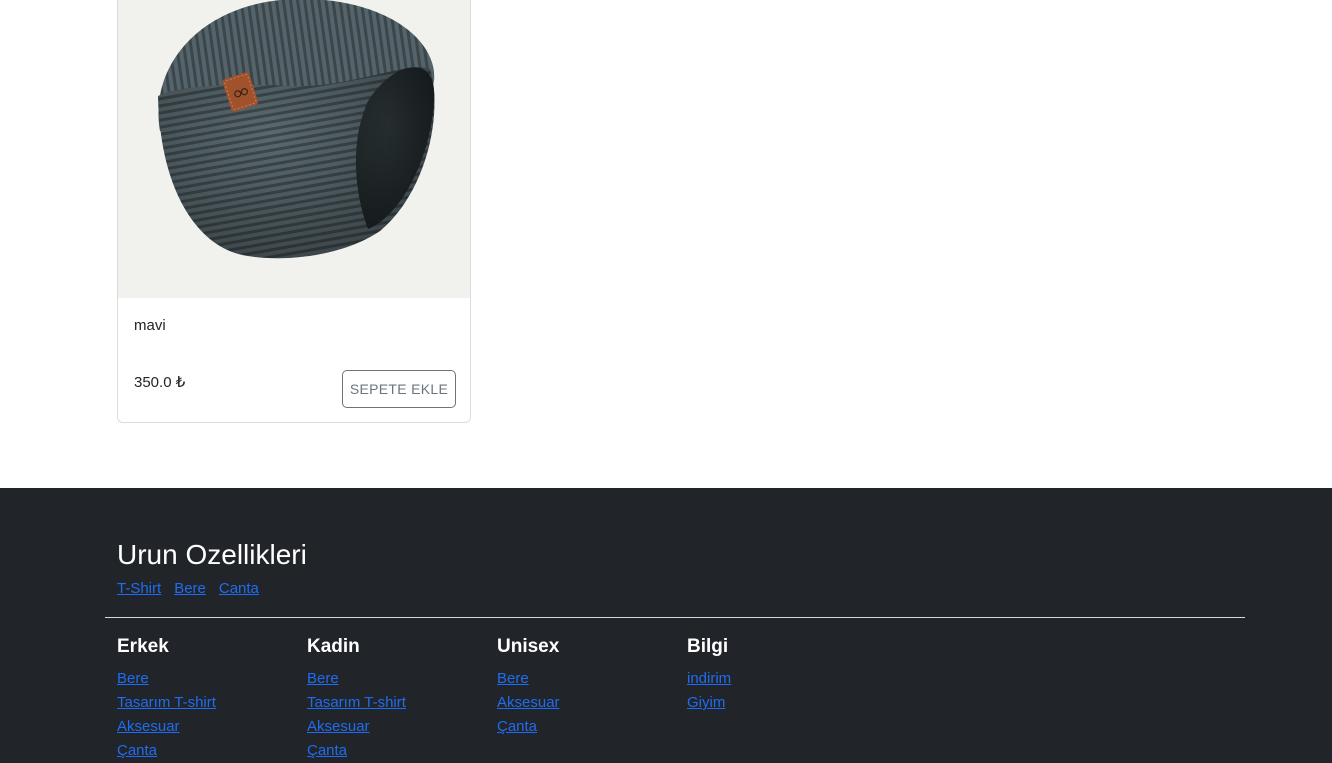 The width and height of the screenshot is (1332, 763). I want to click on product-name: mavi, so click(150, 325).